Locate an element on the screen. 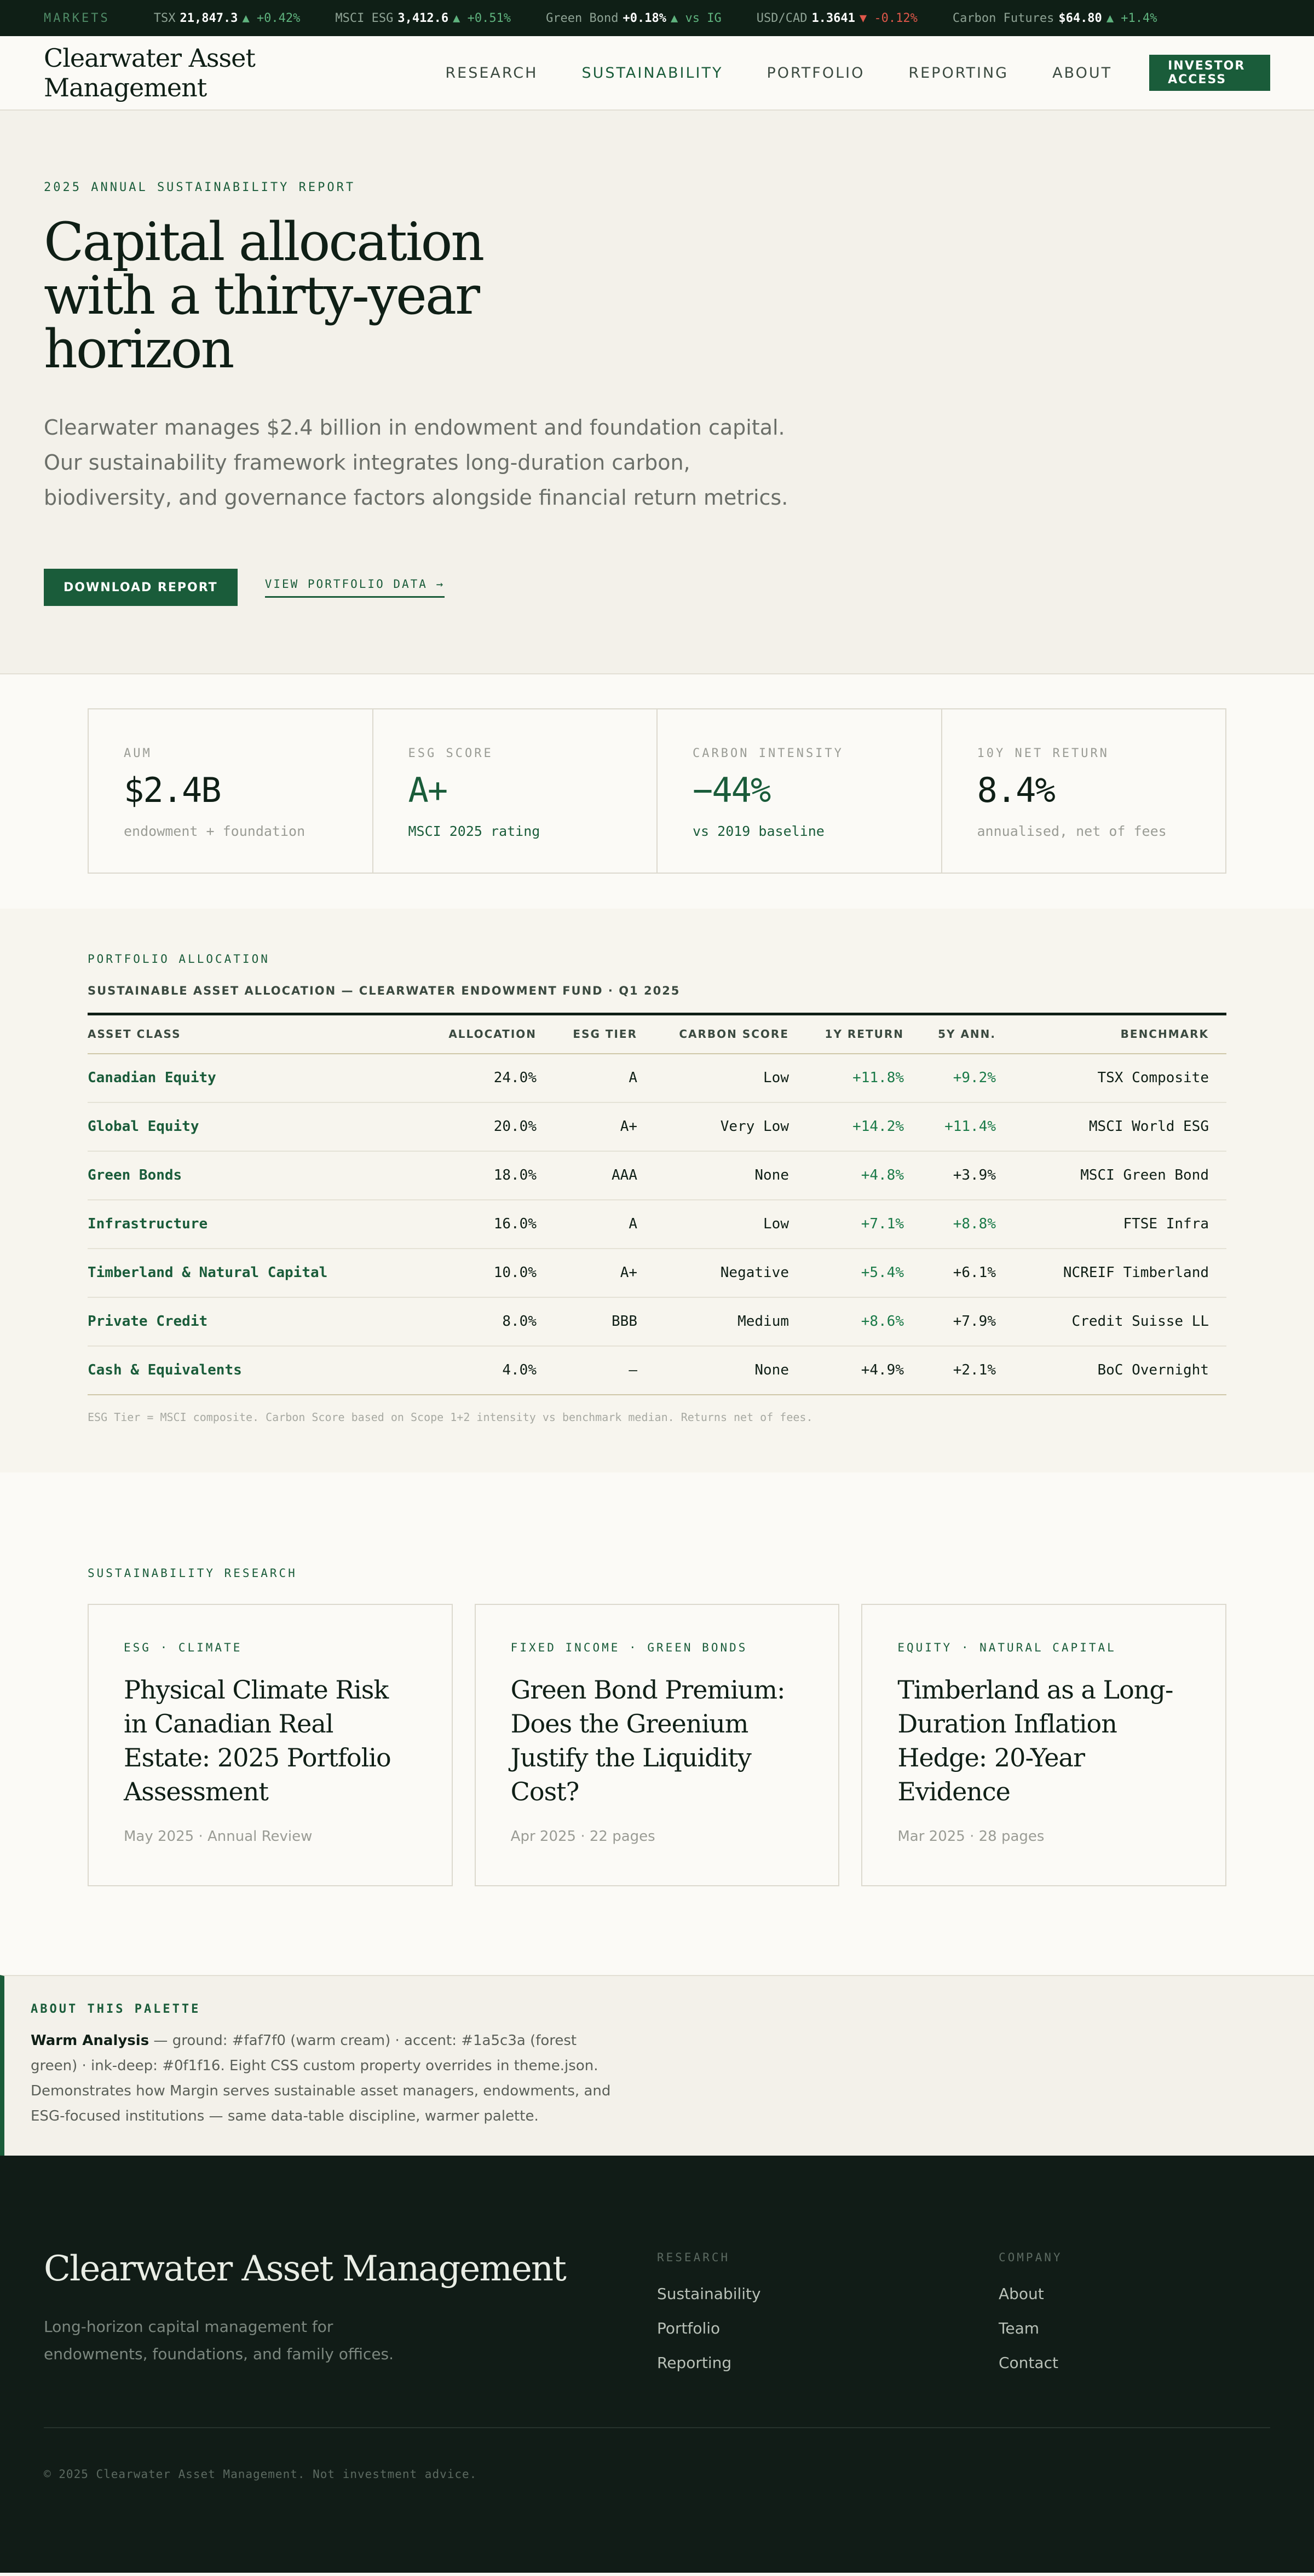 This screenshot has height=2576, width=1314. footer-link-portfolio: Portfolio is located at coordinates (709, 2328).